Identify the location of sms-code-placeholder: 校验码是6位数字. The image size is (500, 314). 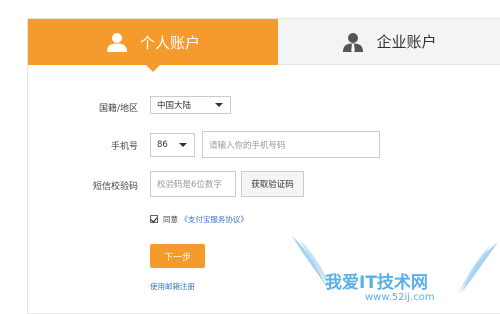
(189, 185).